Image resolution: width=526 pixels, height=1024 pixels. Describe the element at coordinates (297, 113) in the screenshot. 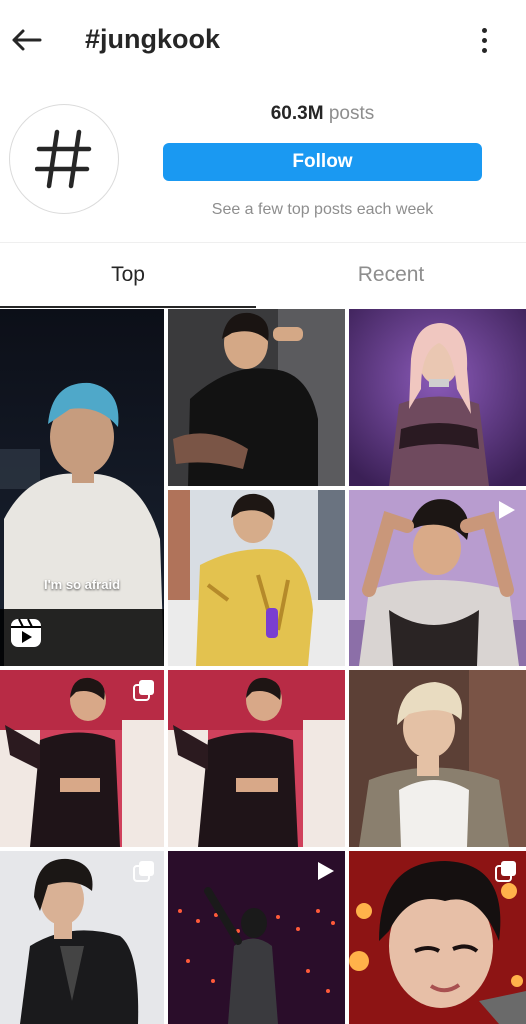

I see `posts-count: 60.3M` at that location.